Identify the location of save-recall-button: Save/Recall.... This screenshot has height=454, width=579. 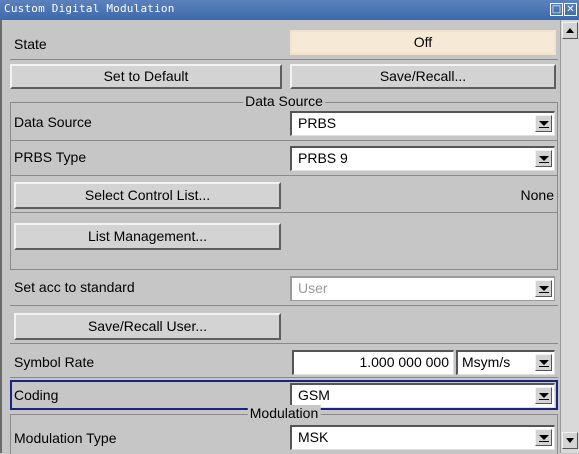
(423, 76).